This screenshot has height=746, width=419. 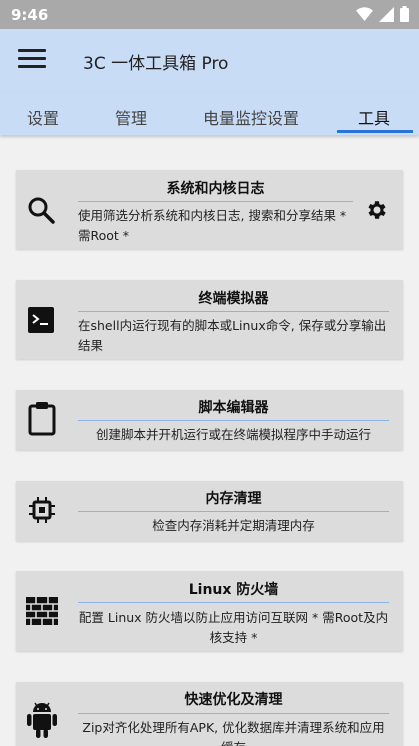 What do you see at coordinates (386, 14) in the screenshot?
I see `cell-signal-icon` at bounding box center [386, 14].